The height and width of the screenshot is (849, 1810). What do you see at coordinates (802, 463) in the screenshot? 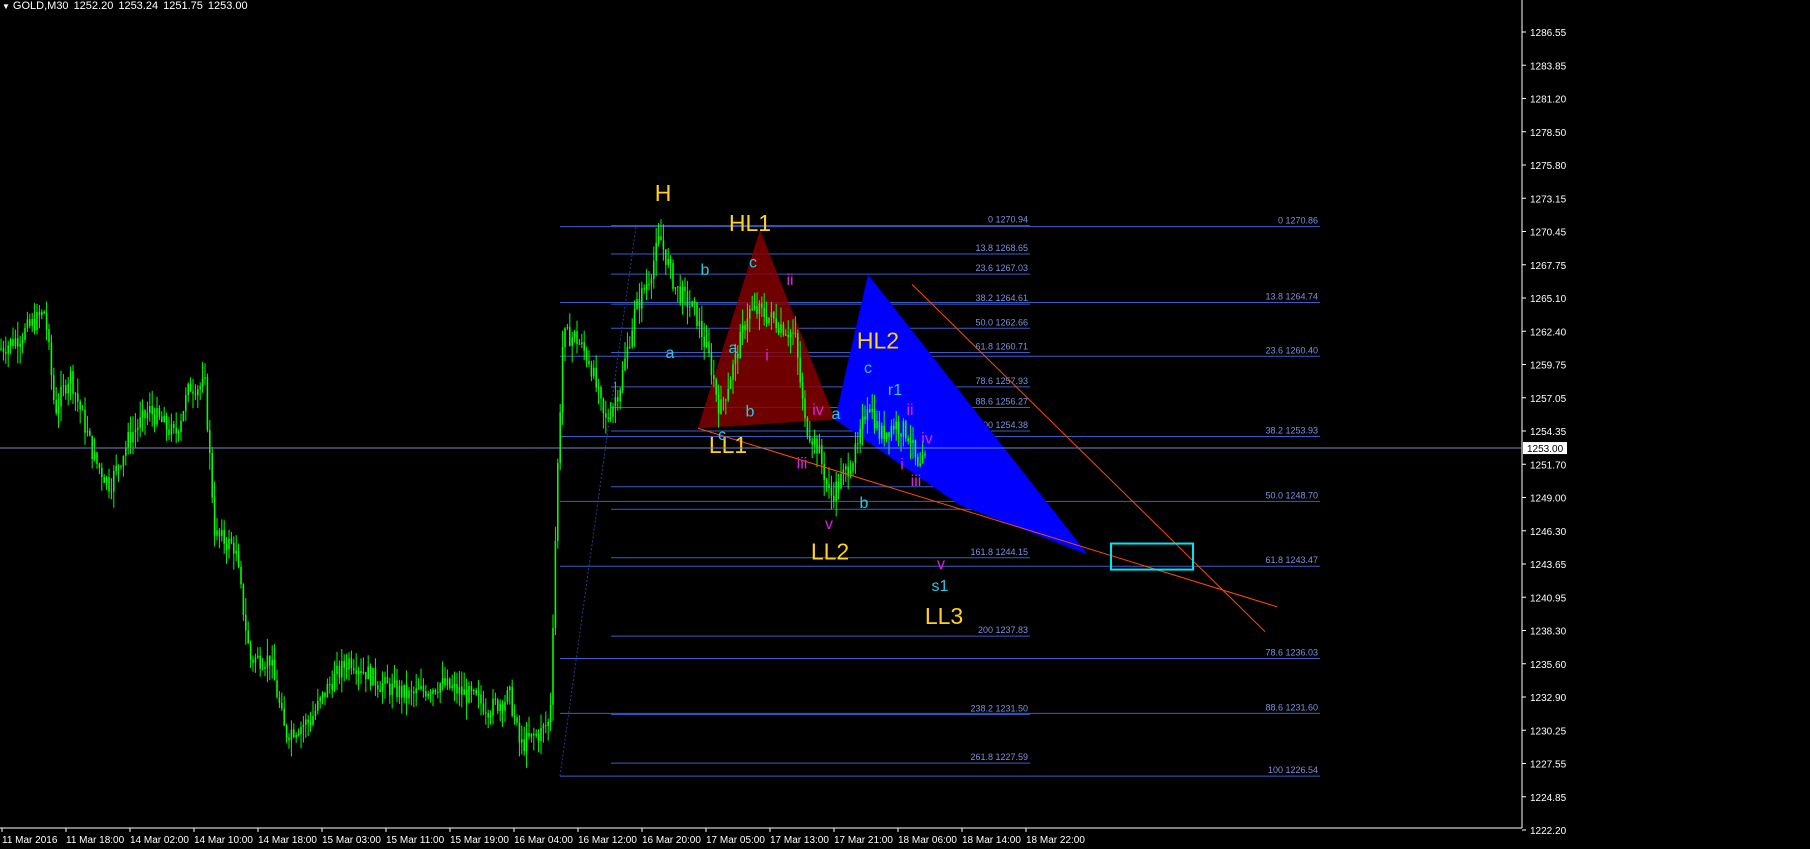
I see `wave-label: iii` at bounding box center [802, 463].